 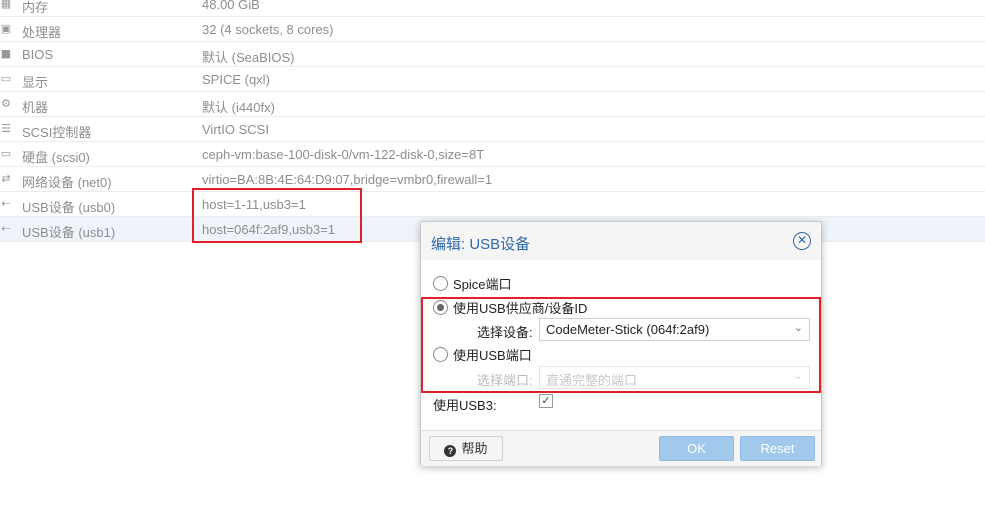 I want to click on radio-button, so click(x=440, y=283).